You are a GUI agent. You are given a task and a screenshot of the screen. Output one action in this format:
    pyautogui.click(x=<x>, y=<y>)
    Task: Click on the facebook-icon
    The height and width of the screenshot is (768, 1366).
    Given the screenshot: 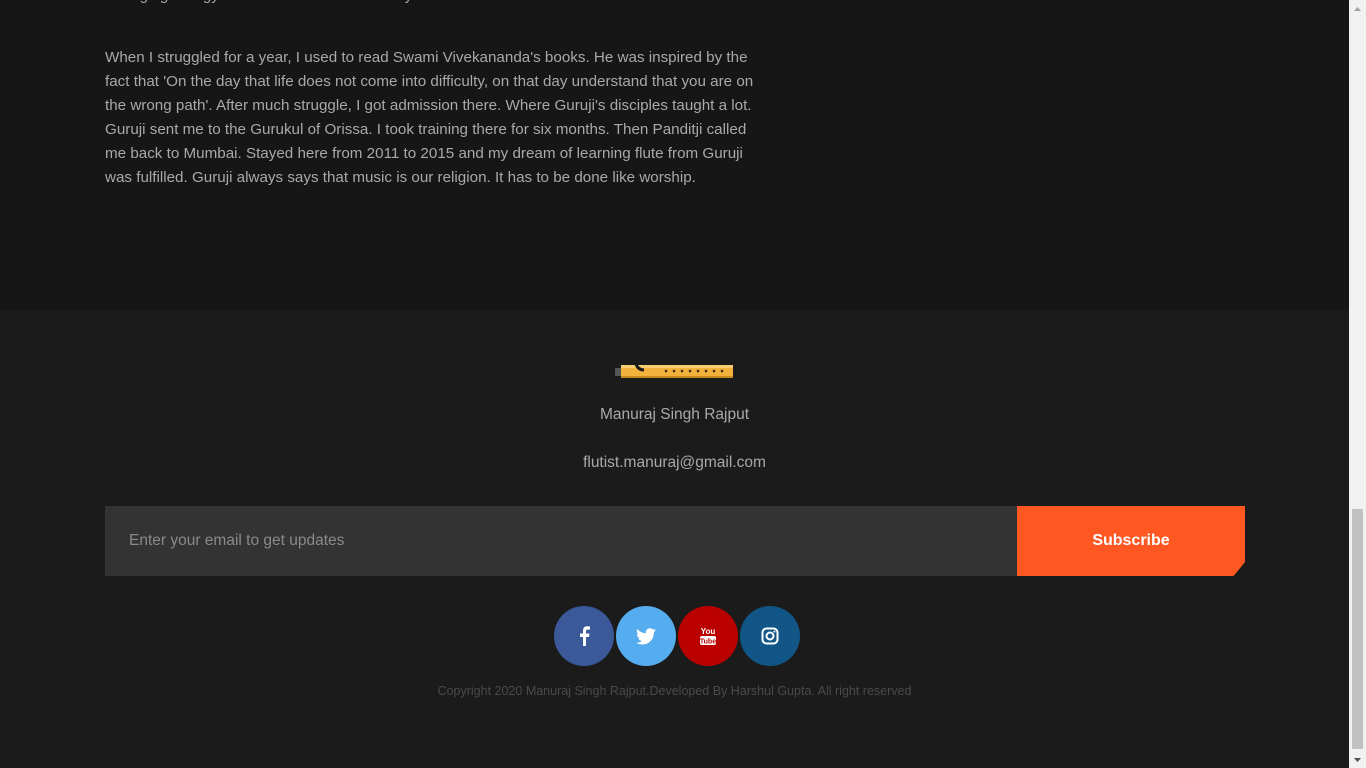 What is the action you would take?
    pyautogui.click(x=584, y=636)
    